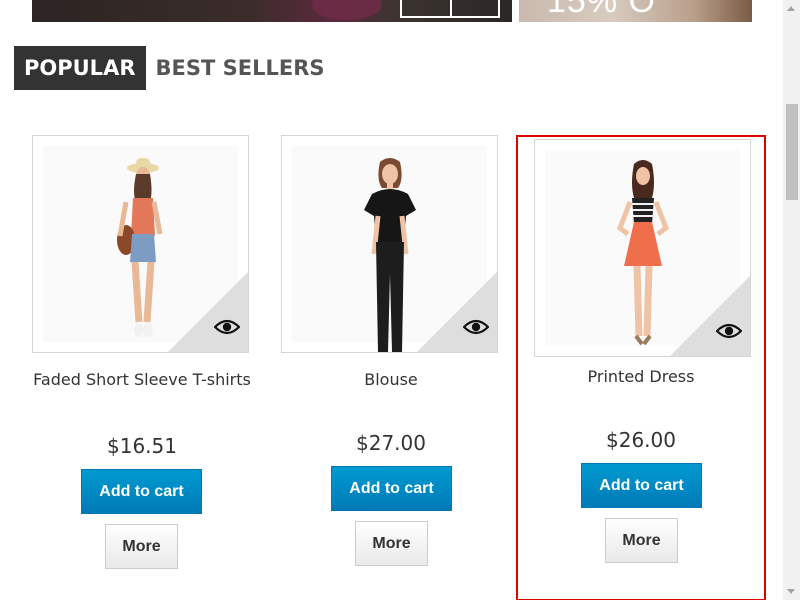 Image resolution: width=800 pixels, height=600 pixels. I want to click on tab-best-sellers: BEST SELLERS, so click(240, 68).